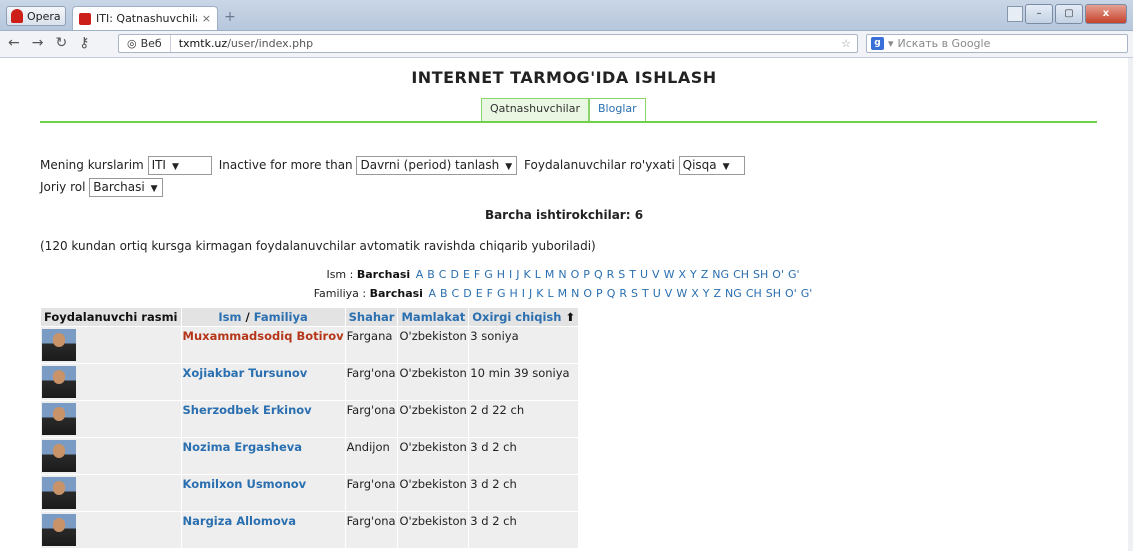 The image size is (1133, 551). I want to click on search-dropdown-icon: ▾, so click(891, 43).